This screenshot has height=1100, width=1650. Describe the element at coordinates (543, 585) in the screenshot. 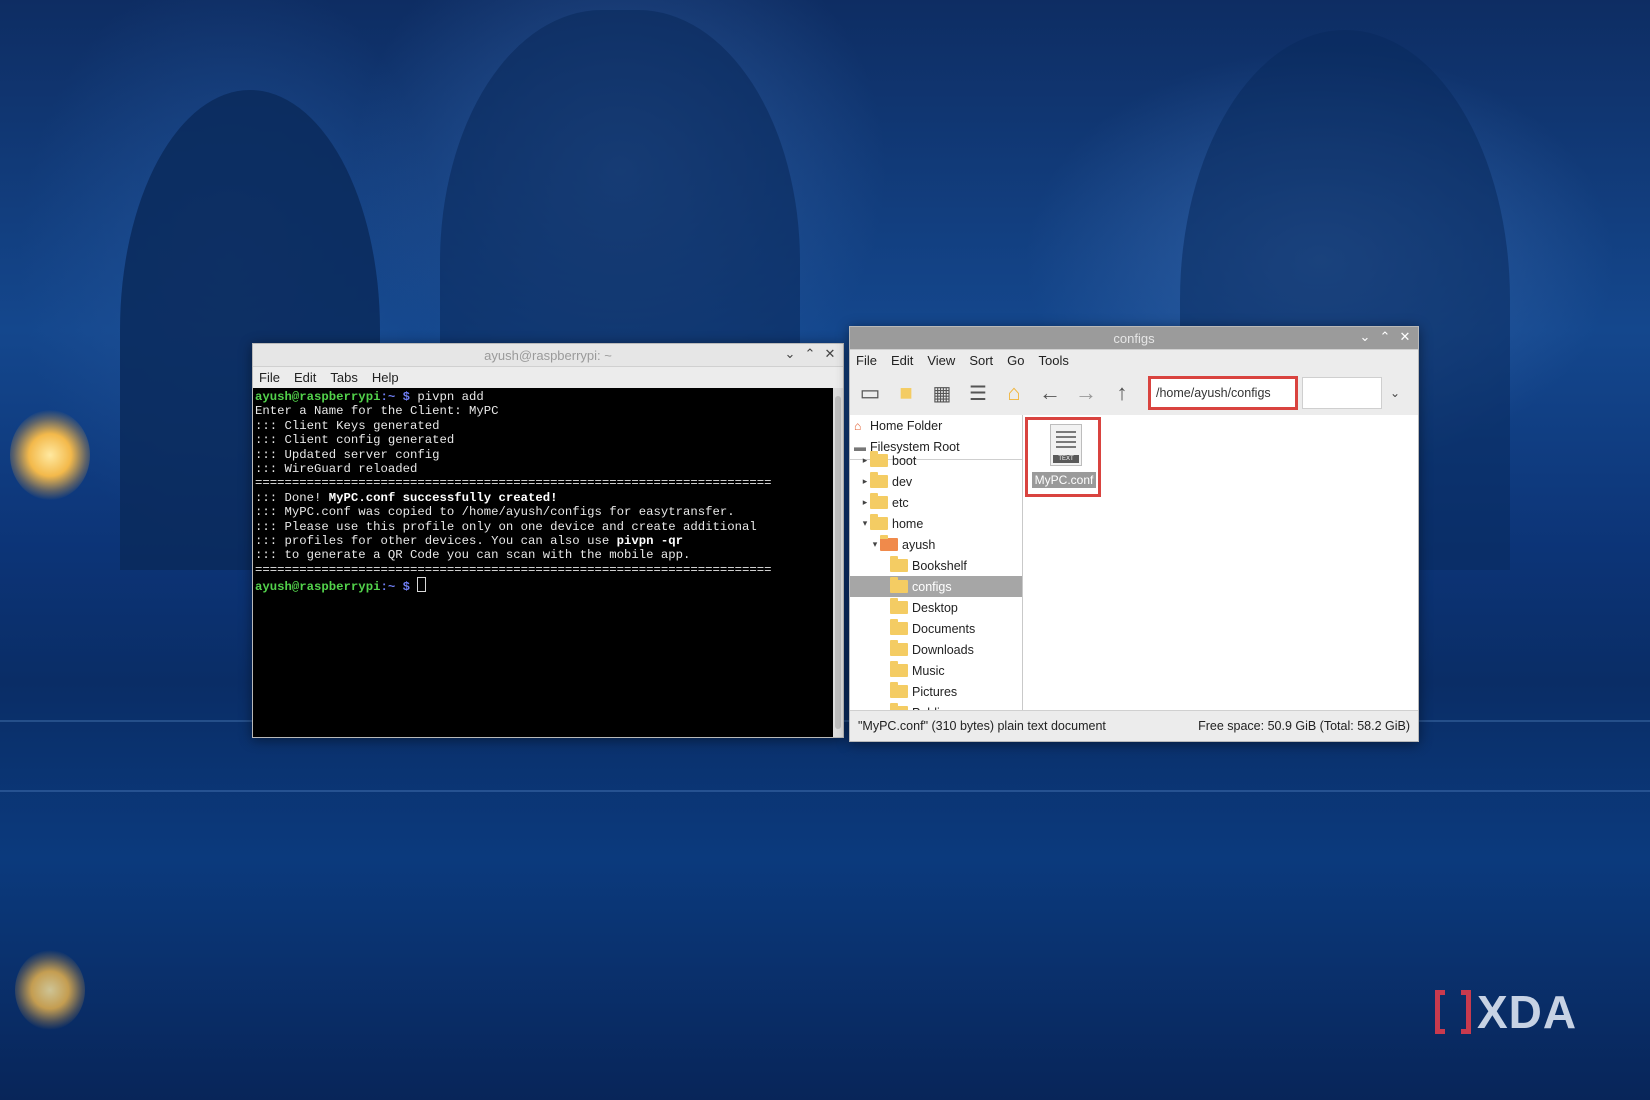

I see `terminal-prompt-line: ayush@raspberrypi:~ $` at that location.